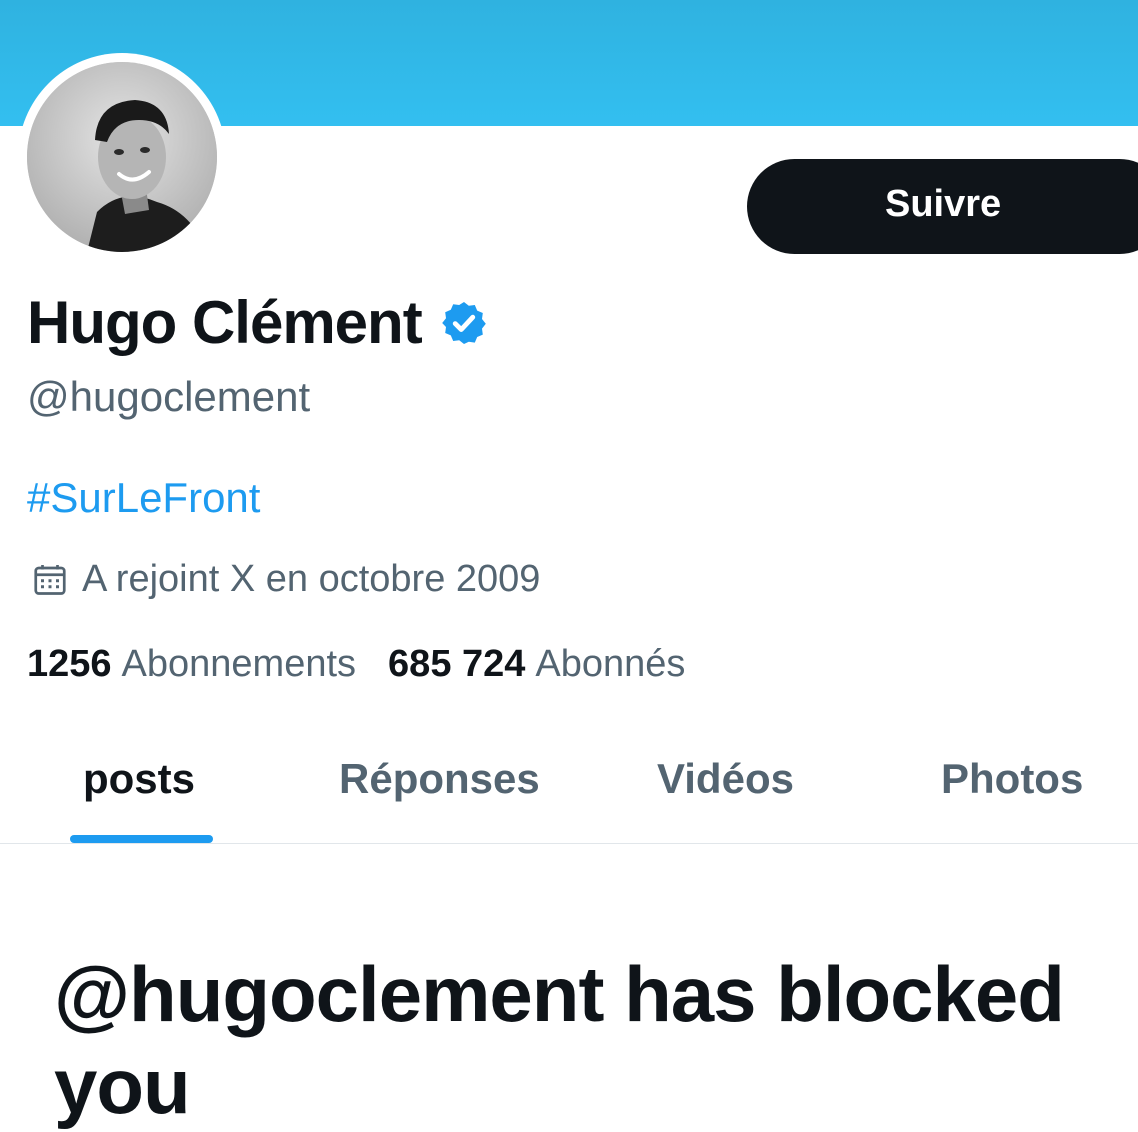  Describe the element at coordinates (69, 664) in the screenshot. I see `following-count: 1256` at that location.